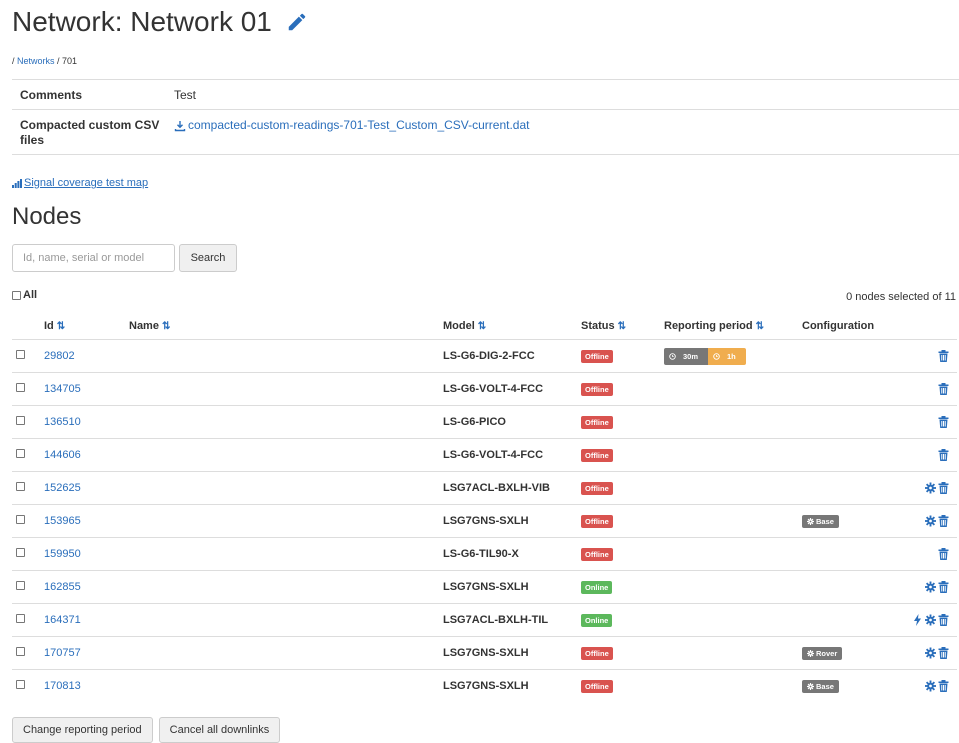 This screenshot has height=743, width=959. What do you see at coordinates (622, 326) in the screenshot?
I see `col-status: Status ⇅` at bounding box center [622, 326].